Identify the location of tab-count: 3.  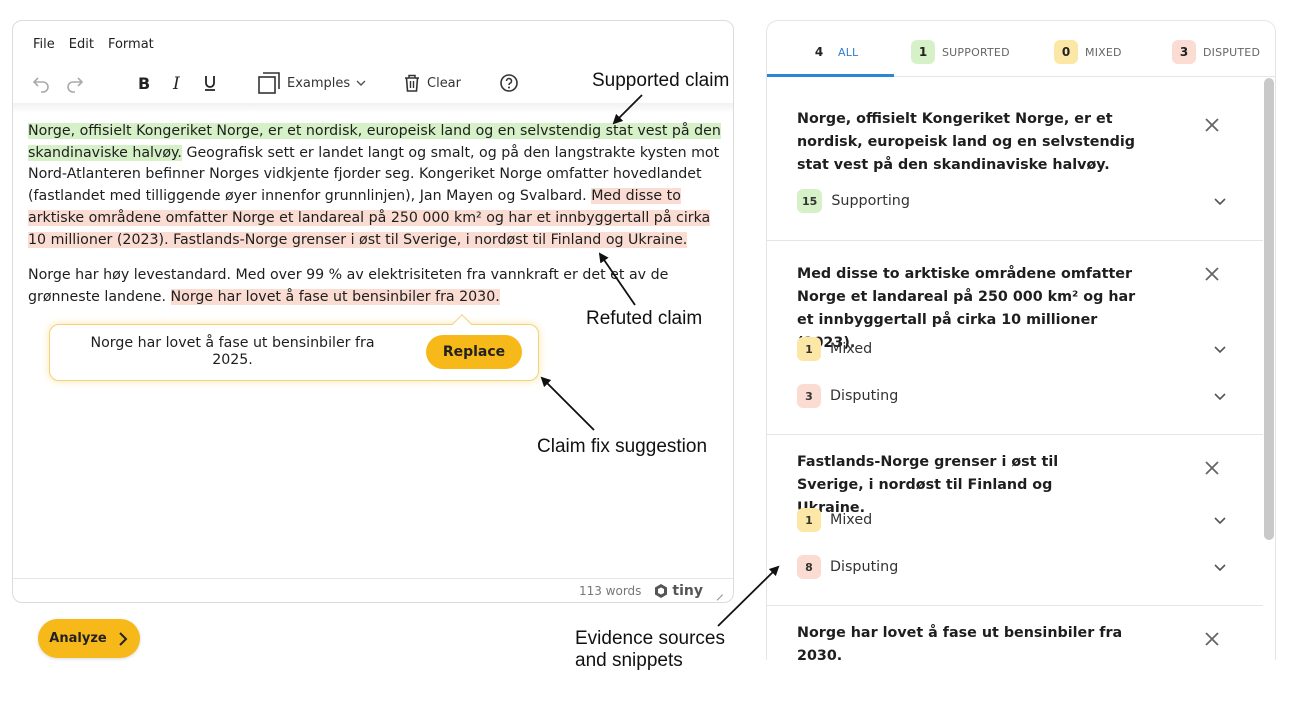
(1184, 52).